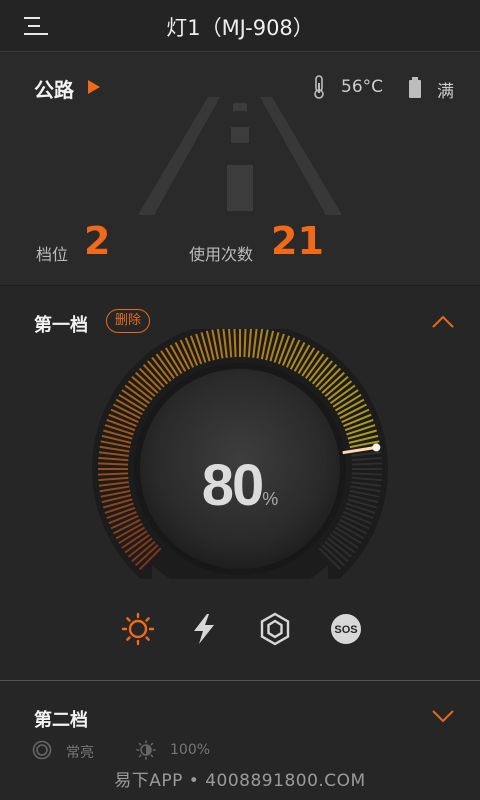 The image size is (480, 800). I want to click on brightness-unit: %, so click(270, 499).